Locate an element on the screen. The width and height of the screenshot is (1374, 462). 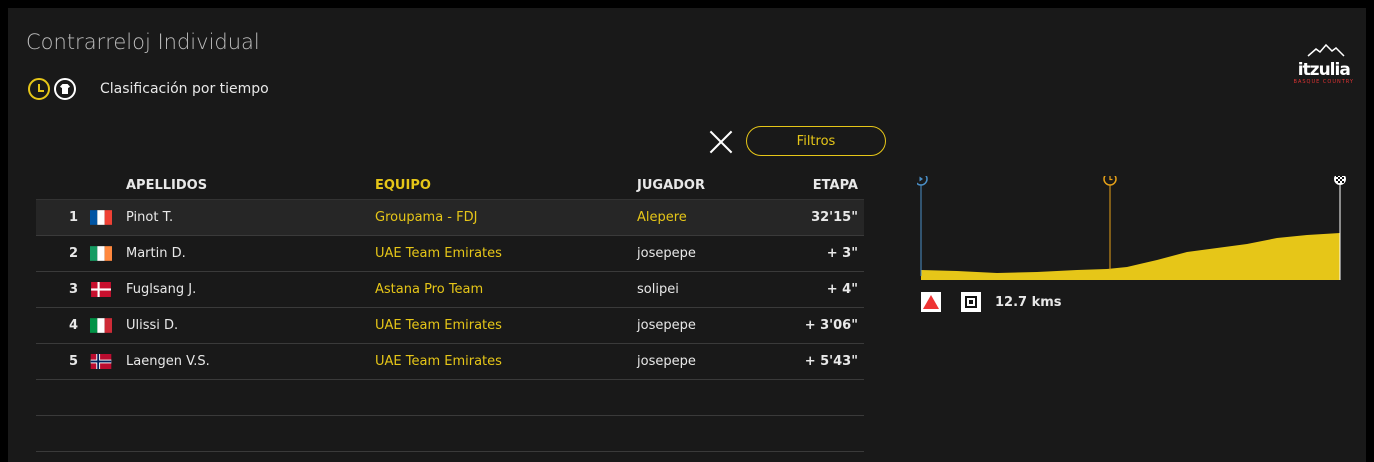
row-time: + 5'43" is located at coordinates (810, 361).